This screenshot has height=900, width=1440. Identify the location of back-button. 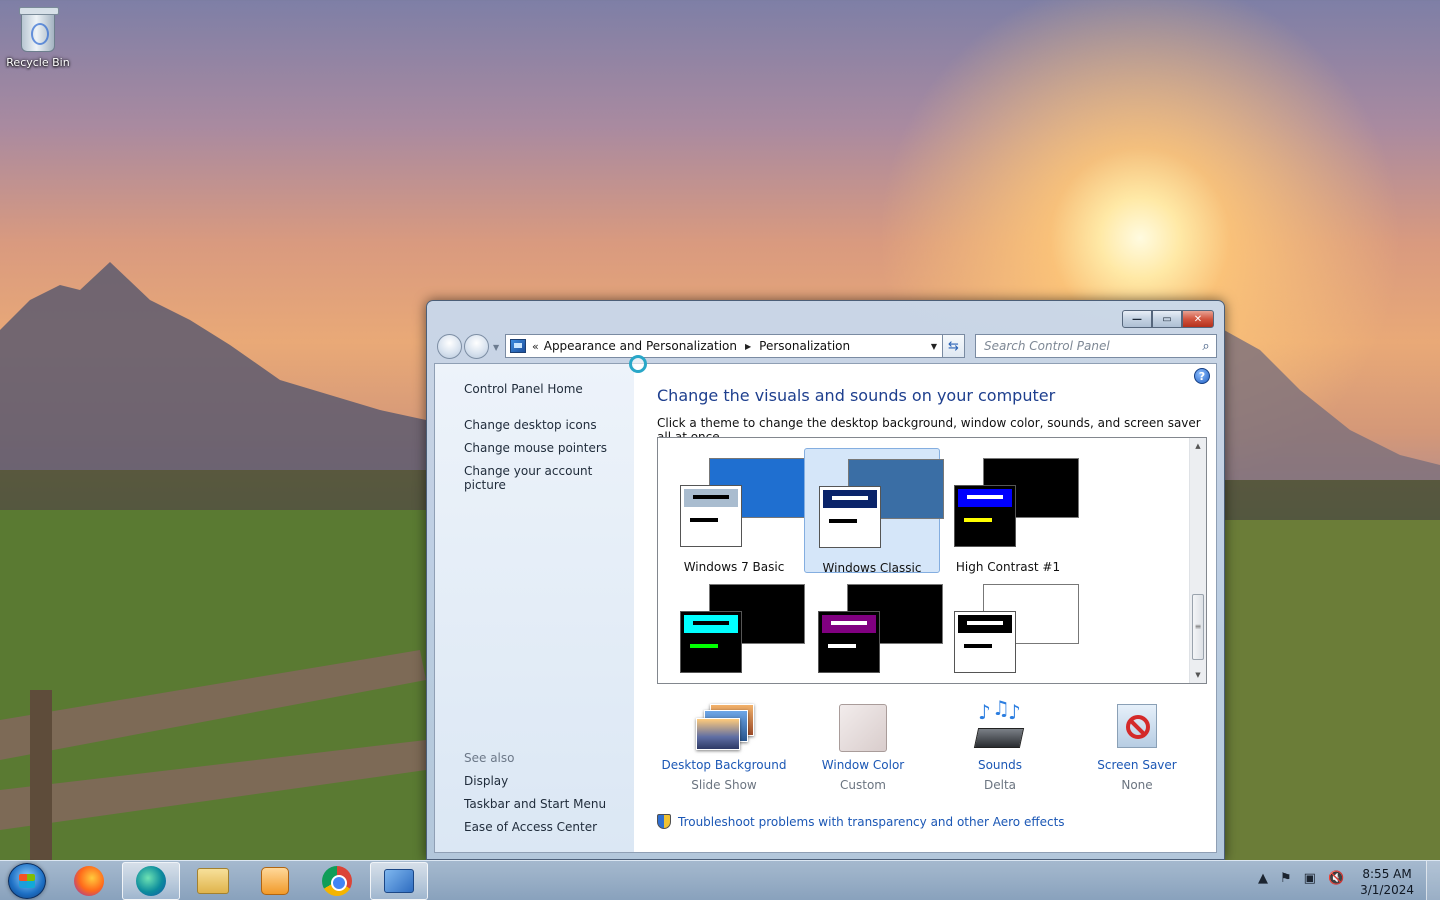
(449, 346).